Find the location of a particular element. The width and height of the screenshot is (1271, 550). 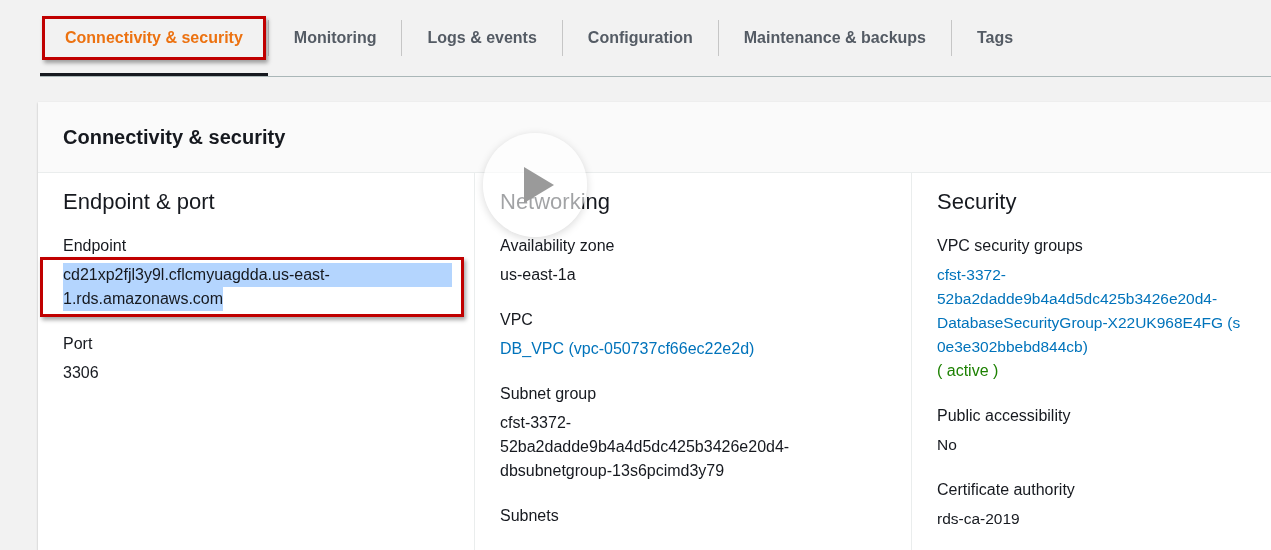

field-value: 3306 is located at coordinates (81, 373).